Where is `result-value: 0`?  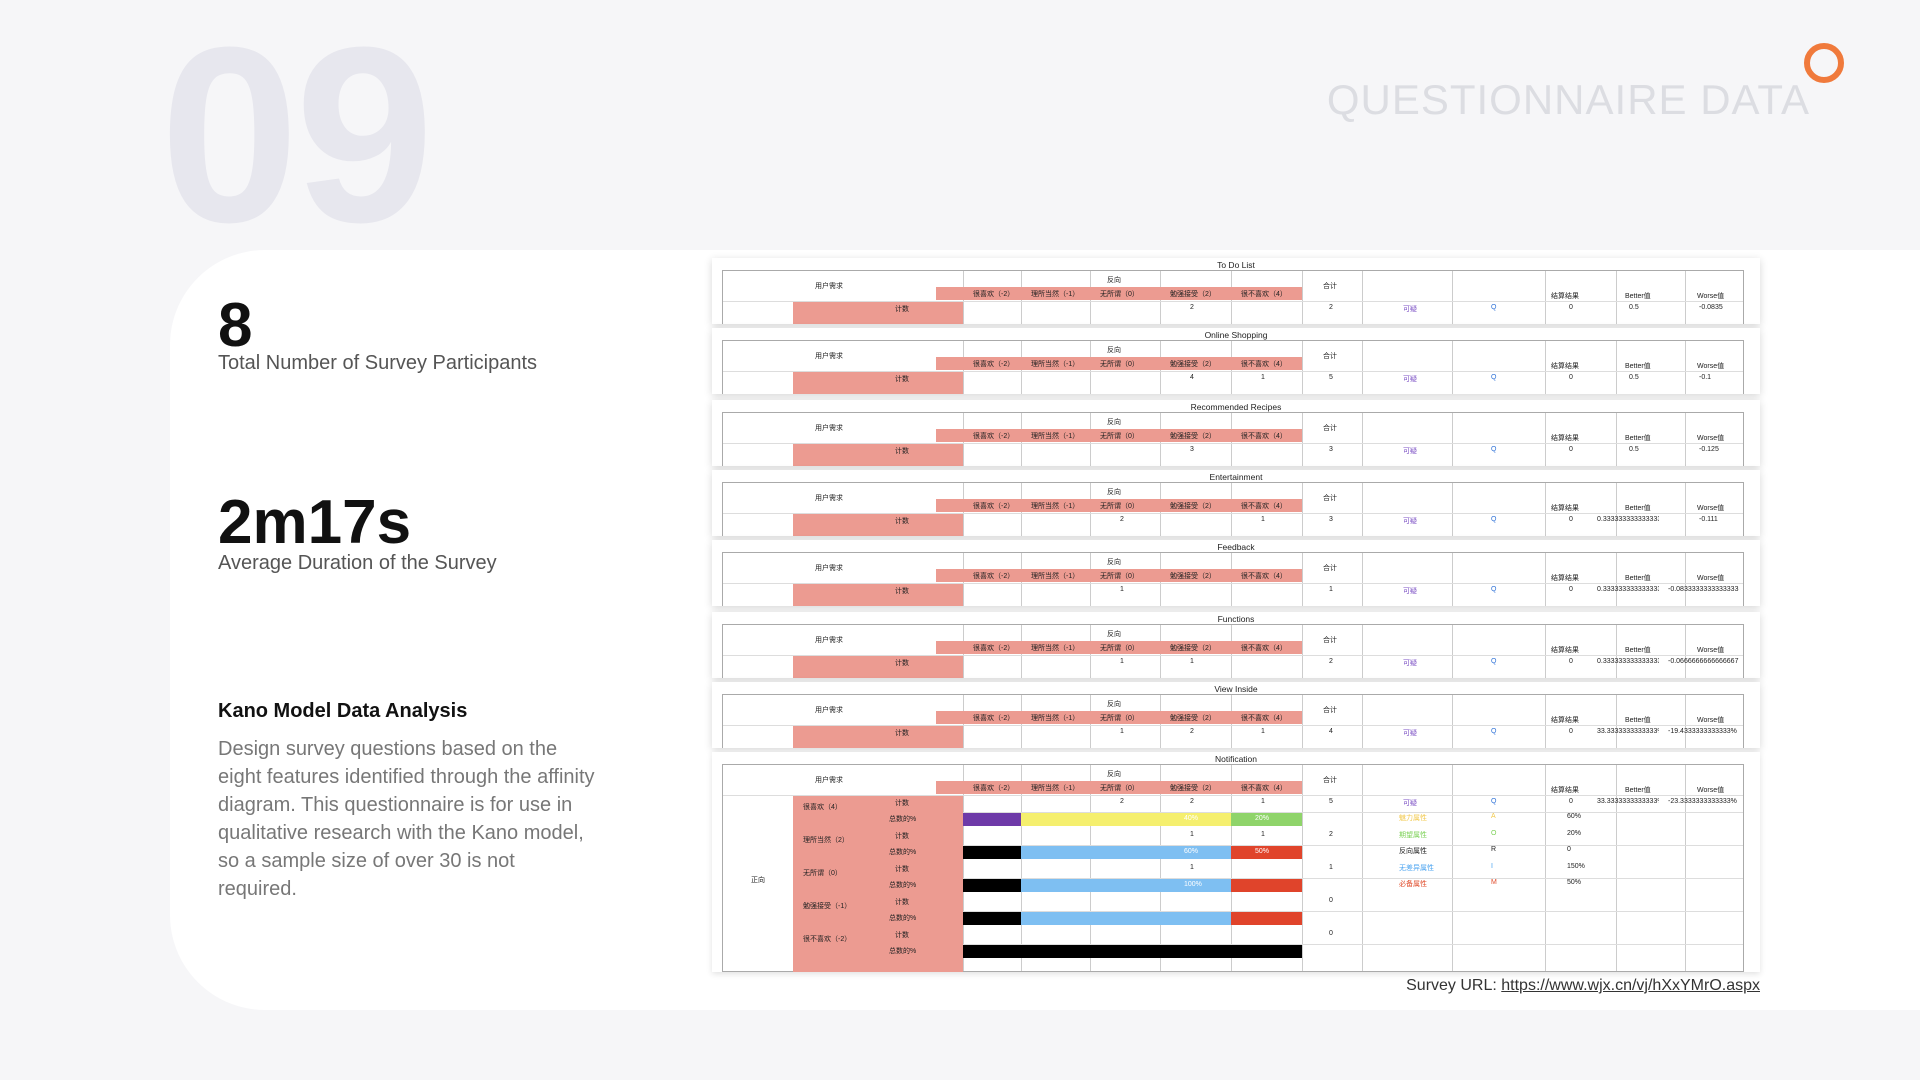
result-value: 0 is located at coordinates (1571, 449).